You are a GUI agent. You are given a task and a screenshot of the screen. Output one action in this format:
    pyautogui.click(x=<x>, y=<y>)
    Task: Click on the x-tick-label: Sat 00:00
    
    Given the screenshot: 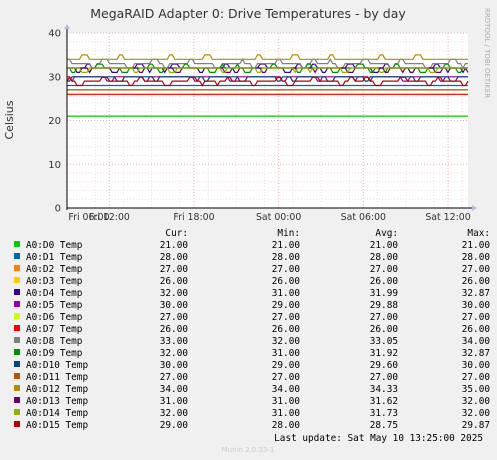 What is the action you would take?
    pyautogui.click(x=278, y=217)
    